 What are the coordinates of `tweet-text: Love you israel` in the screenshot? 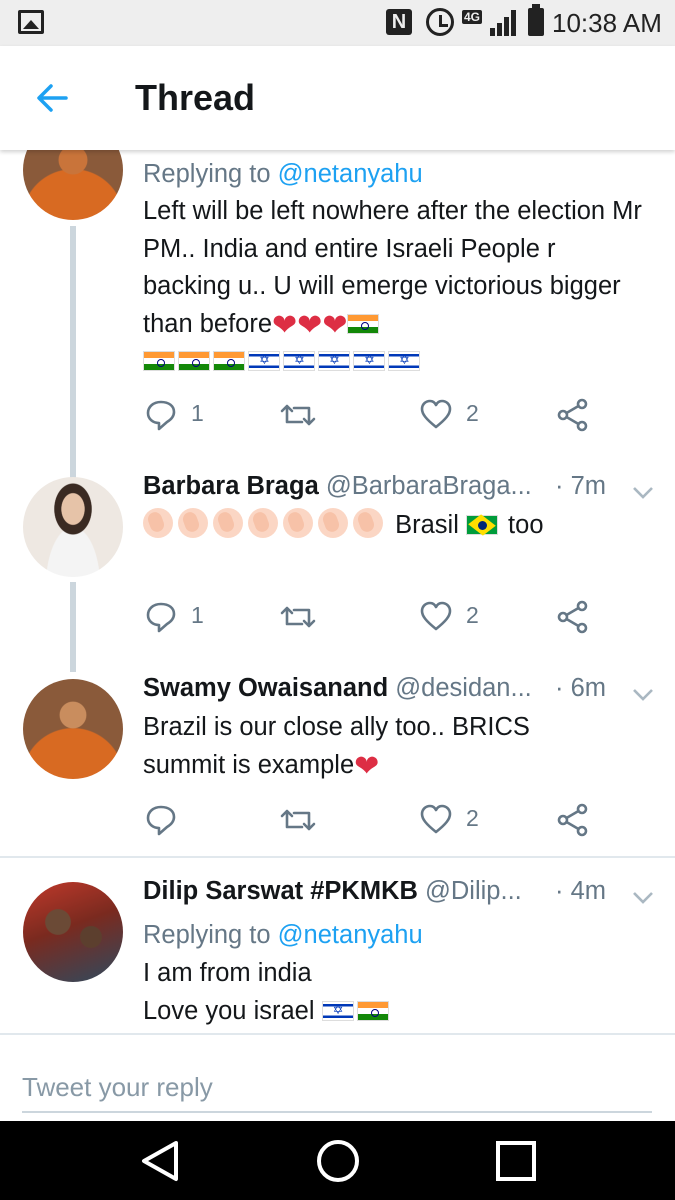 It's located at (229, 1011).